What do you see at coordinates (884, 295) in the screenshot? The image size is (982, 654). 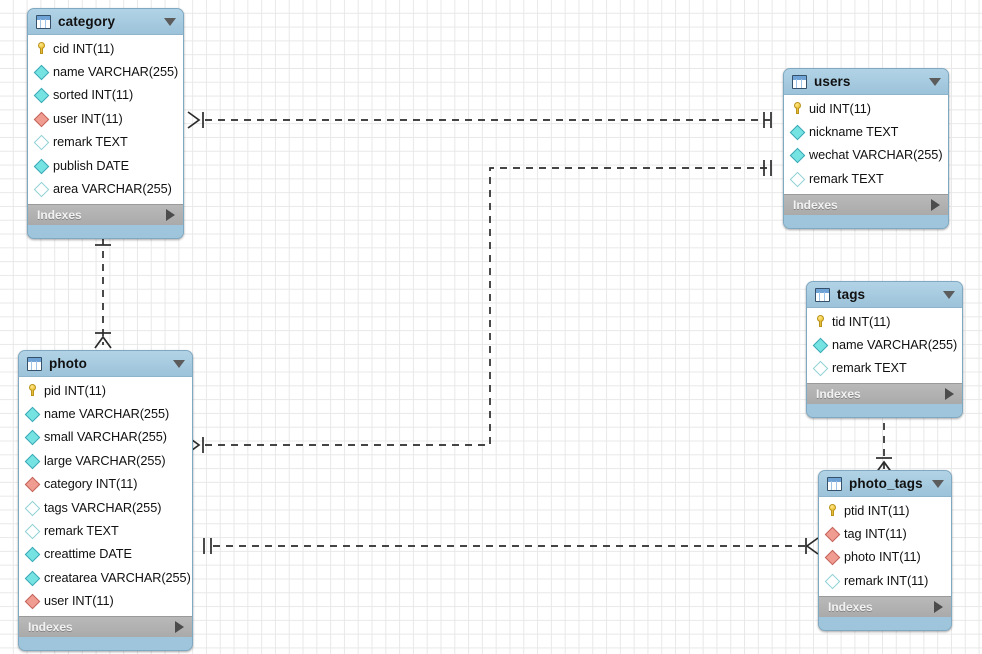 I see `table-header-tags: tags` at bounding box center [884, 295].